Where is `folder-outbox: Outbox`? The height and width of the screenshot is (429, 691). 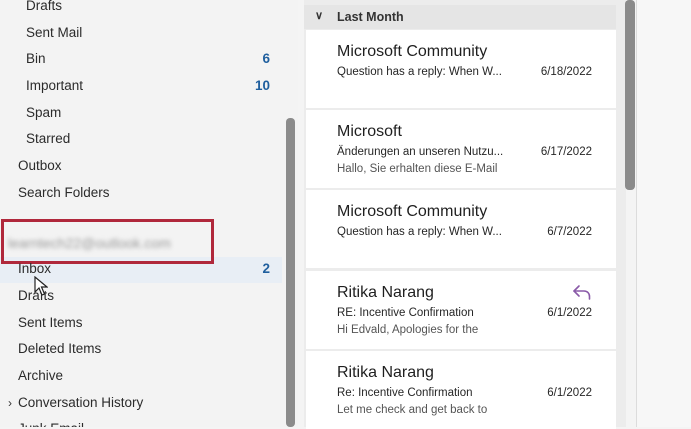
folder-outbox: Outbox is located at coordinates (150, 166).